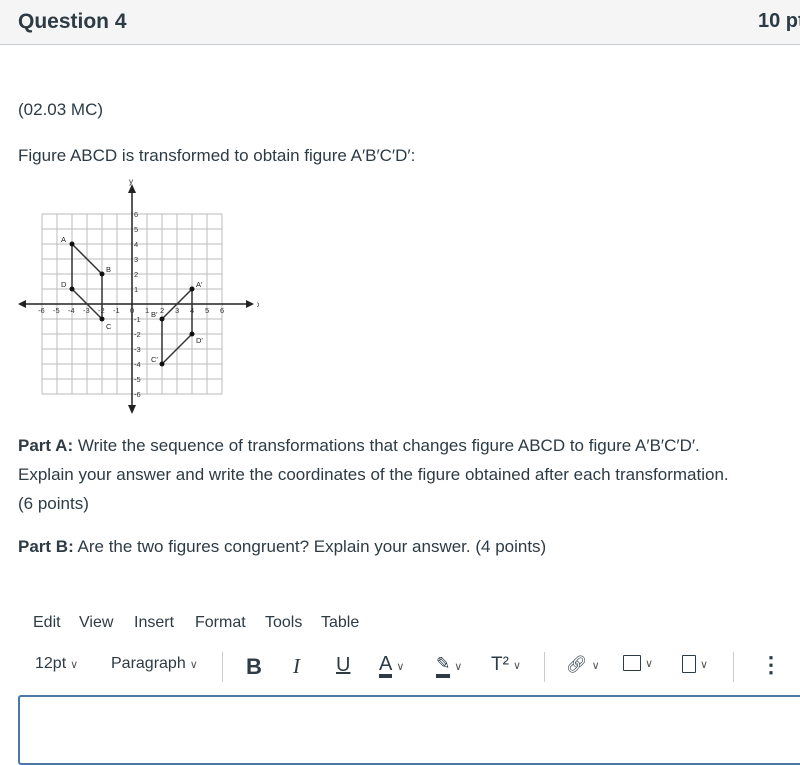  I want to click on text-color-button: A ∨, so click(391, 666).